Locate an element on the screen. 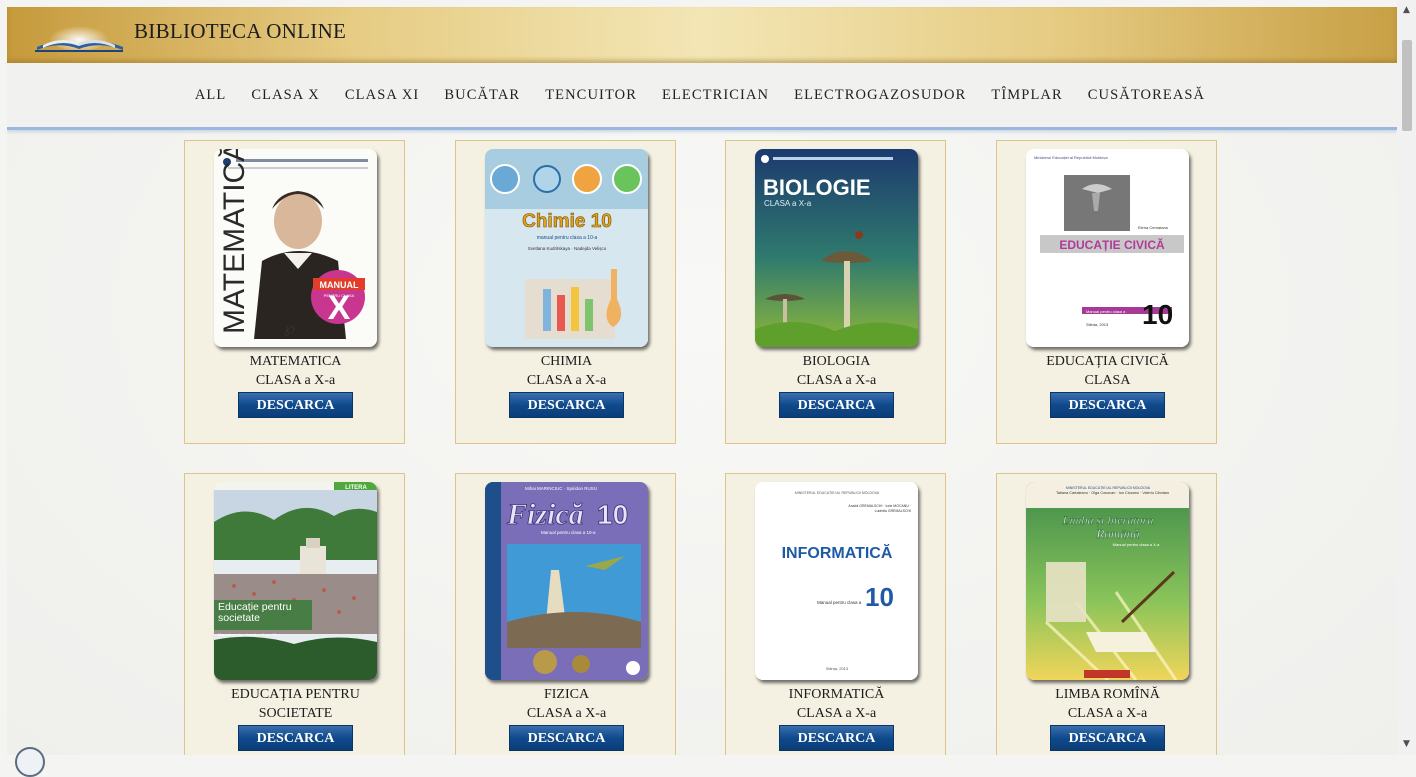 The height and width of the screenshot is (777, 1416). nav-item-electrician: ELECTRICIAN is located at coordinates (715, 95).